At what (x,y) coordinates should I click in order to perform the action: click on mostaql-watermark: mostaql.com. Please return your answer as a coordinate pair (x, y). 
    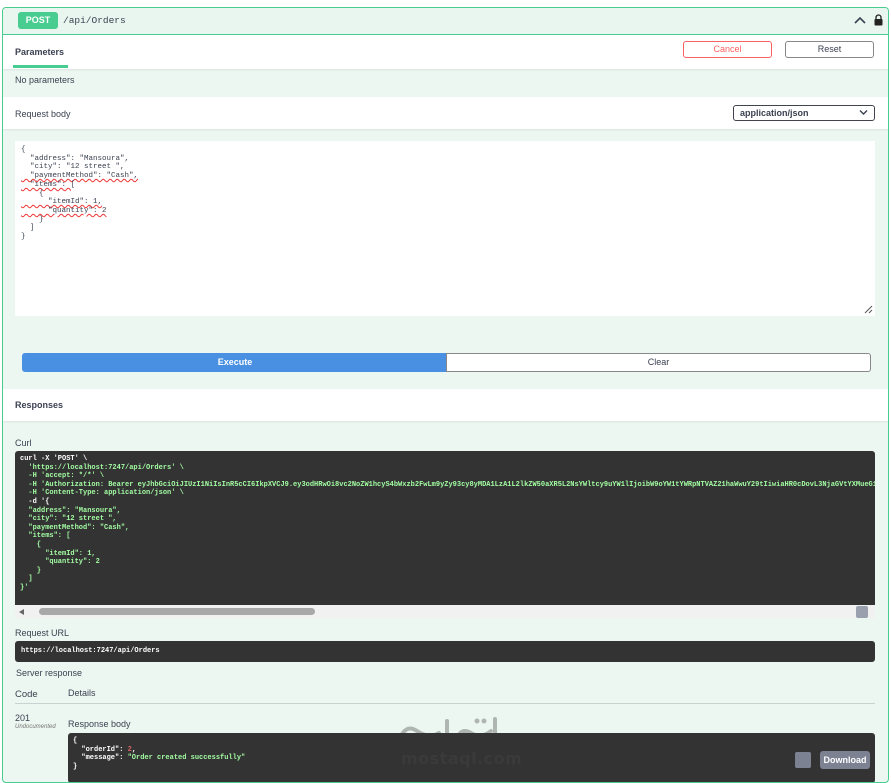
    Looking at the image, I should click on (456, 743).